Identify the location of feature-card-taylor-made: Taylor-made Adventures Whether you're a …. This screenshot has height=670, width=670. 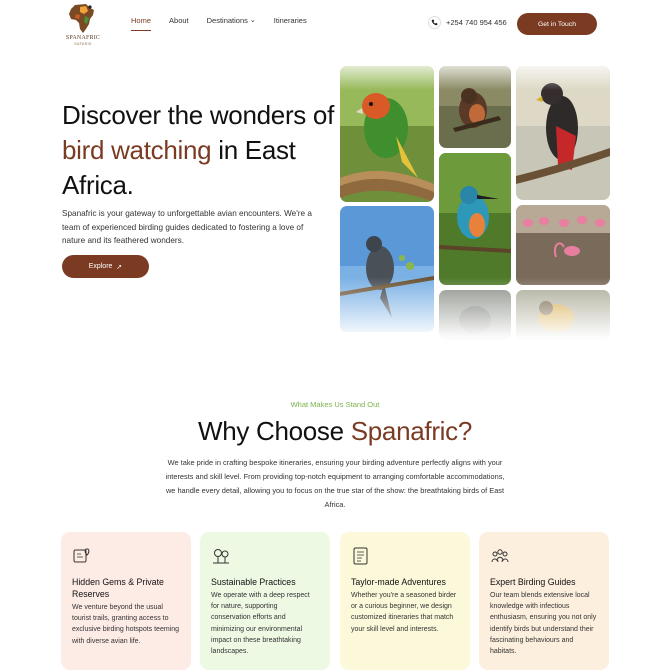
(405, 601).